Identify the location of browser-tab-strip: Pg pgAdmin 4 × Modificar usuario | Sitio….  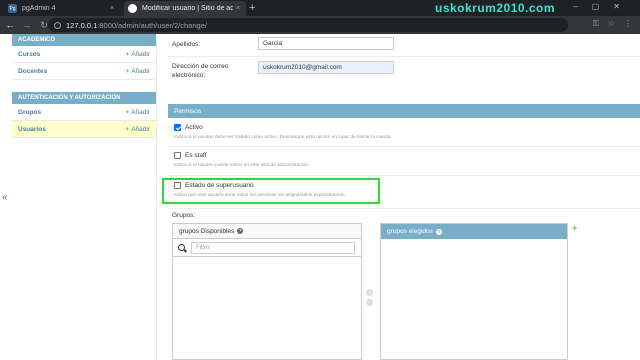
(320, 8).